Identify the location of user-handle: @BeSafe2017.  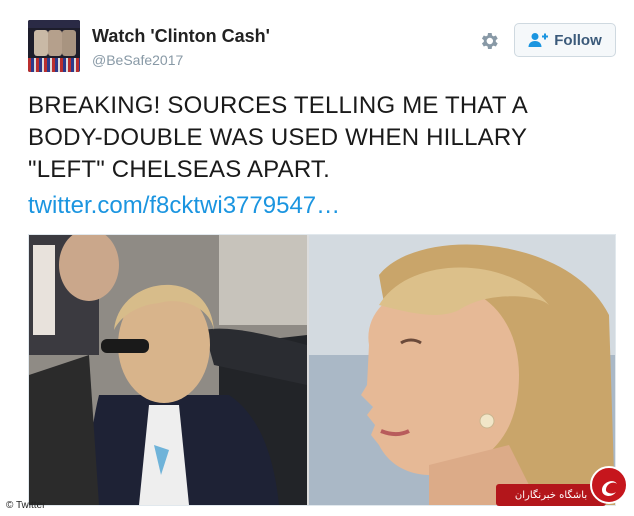
(137, 60).